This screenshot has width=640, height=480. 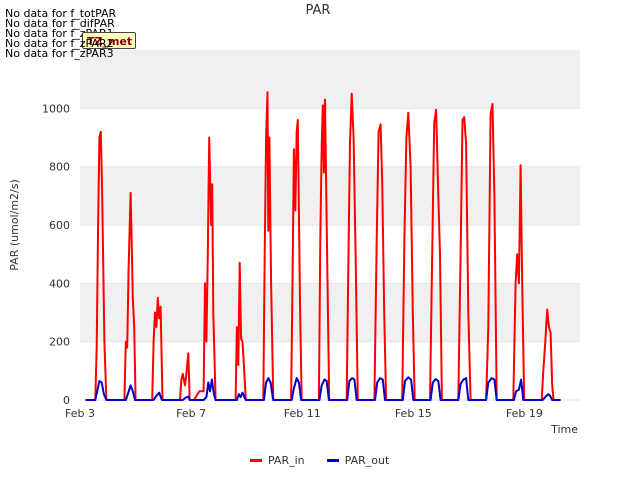 What do you see at coordinates (56, 254) in the screenshot?
I see `y-axis-ticks: 0 200 400 600 800 1000` at bounding box center [56, 254].